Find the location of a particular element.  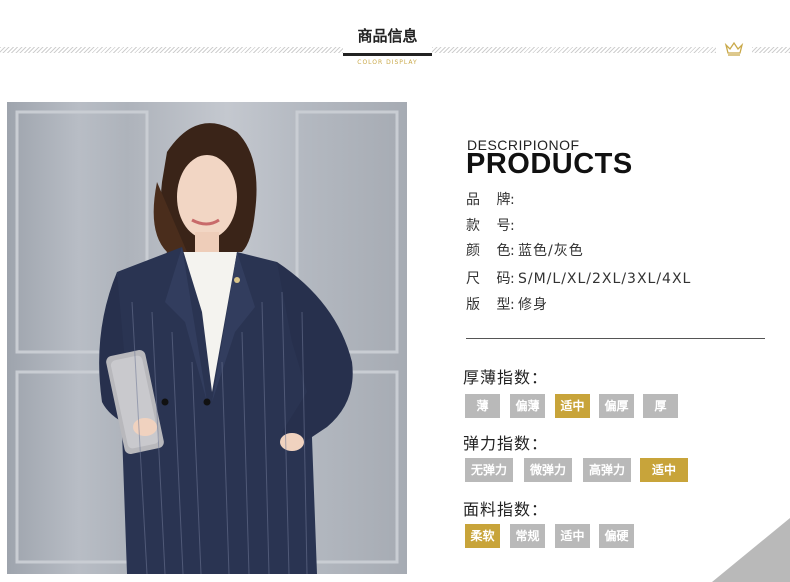

spec-fit: 版 型: 修身 is located at coordinates (507, 304).